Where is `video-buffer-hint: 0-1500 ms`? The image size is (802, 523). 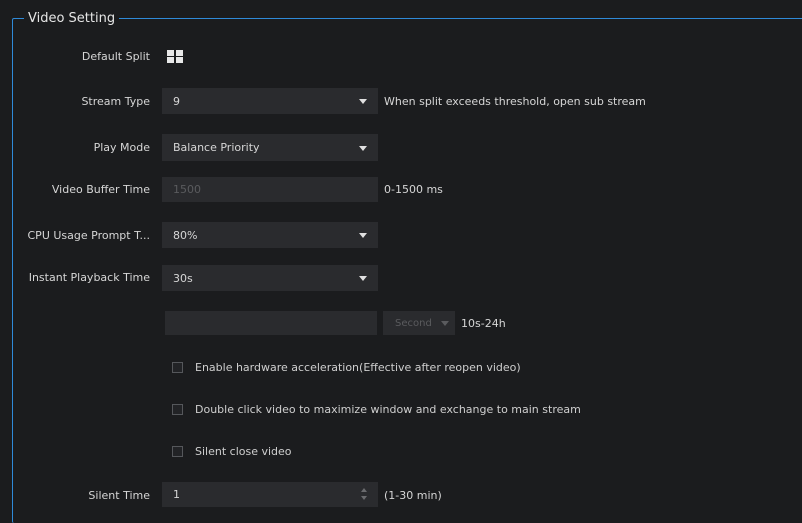
video-buffer-hint: 0-1500 ms is located at coordinates (413, 189).